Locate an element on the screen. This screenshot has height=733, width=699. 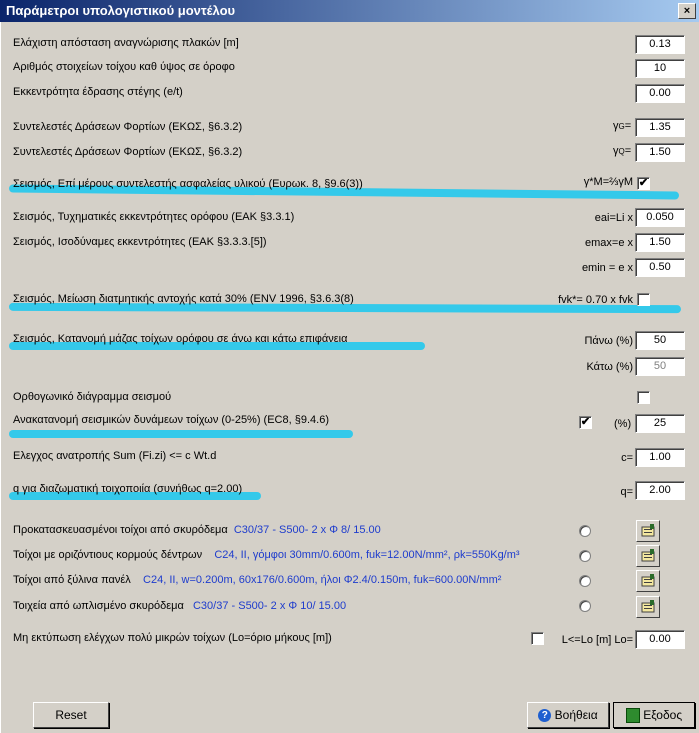
reinforced-concrete-walls-radio is located at coordinates (585, 606).